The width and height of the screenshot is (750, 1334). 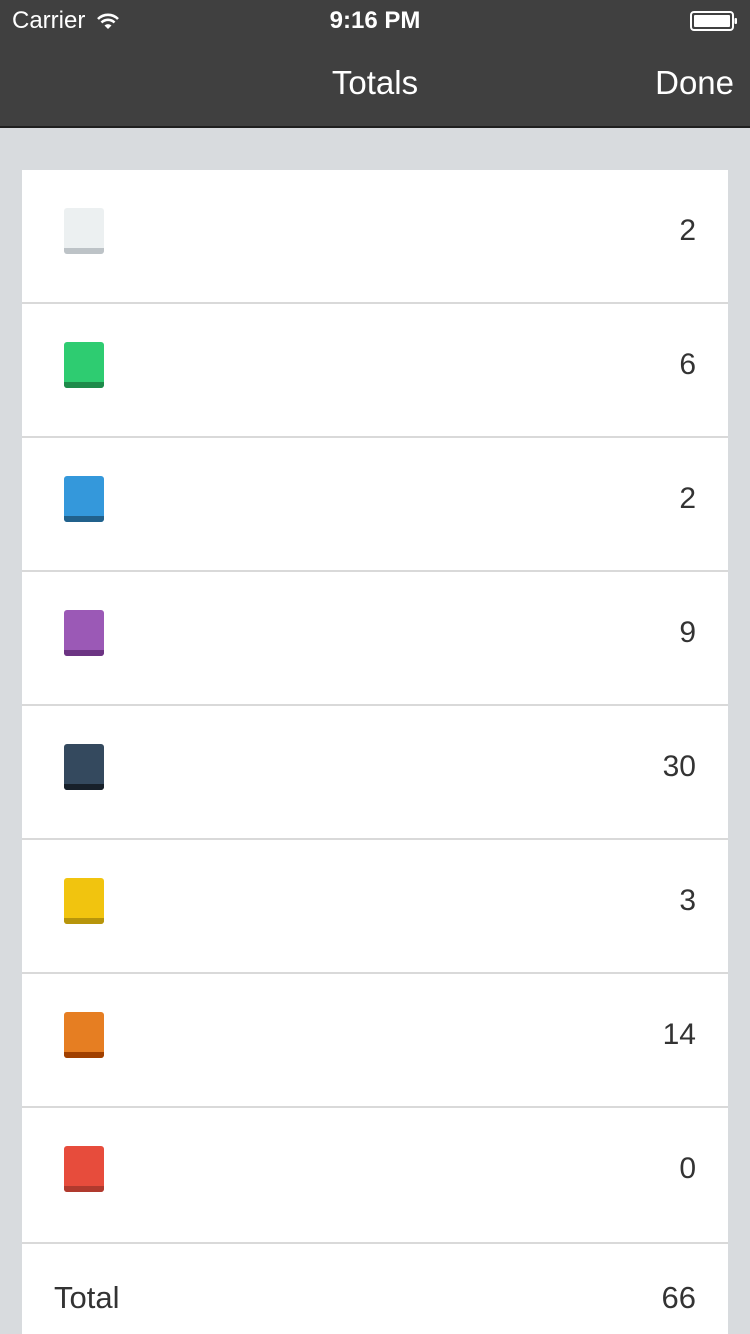 I want to click on item-count: 3, so click(x=687, y=900).